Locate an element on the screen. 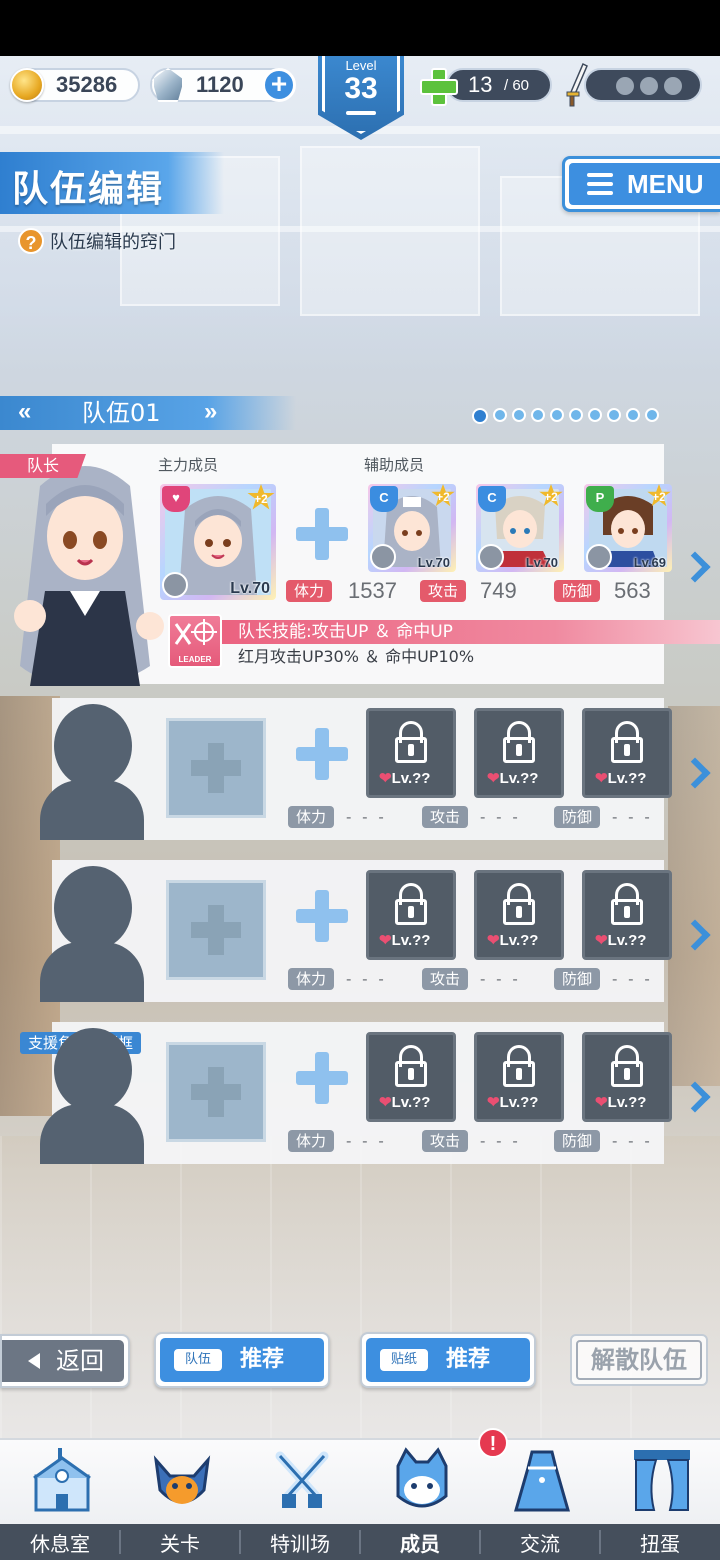 This screenshot has width=720, height=1560. tab-label: 特训场 is located at coordinates (300, 1544).